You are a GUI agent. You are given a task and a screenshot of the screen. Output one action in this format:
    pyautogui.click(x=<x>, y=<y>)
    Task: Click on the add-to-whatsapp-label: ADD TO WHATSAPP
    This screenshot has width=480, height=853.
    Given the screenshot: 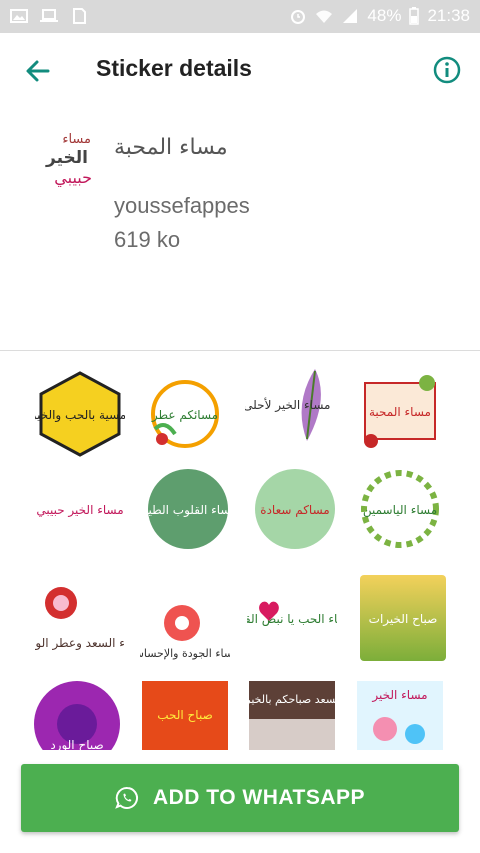 What is the action you would take?
    pyautogui.click(x=259, y=797)
    